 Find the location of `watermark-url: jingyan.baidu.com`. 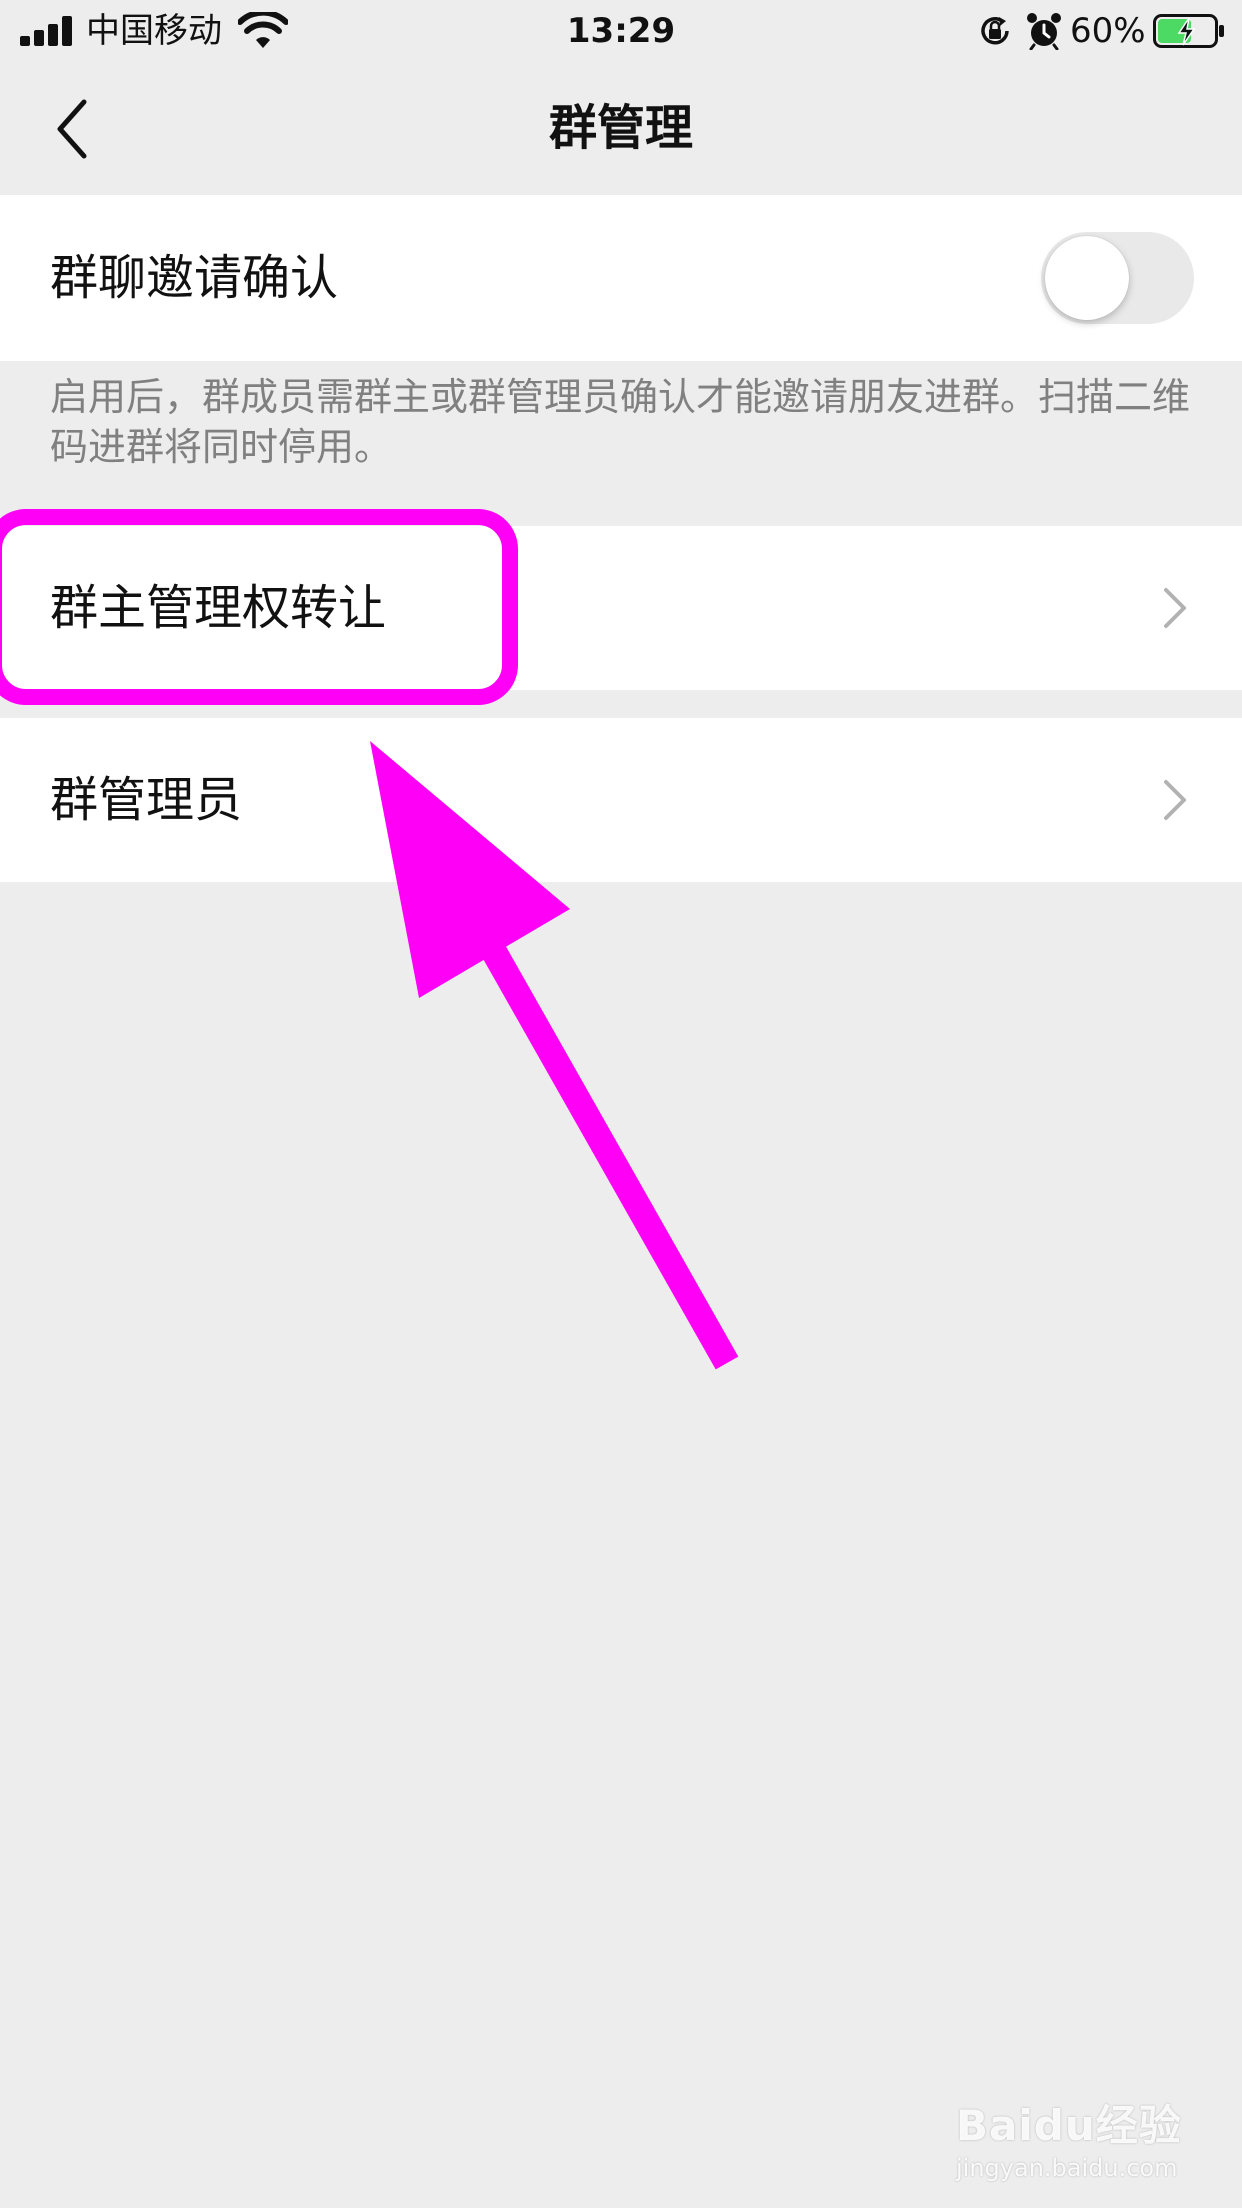

watermark-url: jingyan.baidu.com is located at coordinates (1067, 2168).